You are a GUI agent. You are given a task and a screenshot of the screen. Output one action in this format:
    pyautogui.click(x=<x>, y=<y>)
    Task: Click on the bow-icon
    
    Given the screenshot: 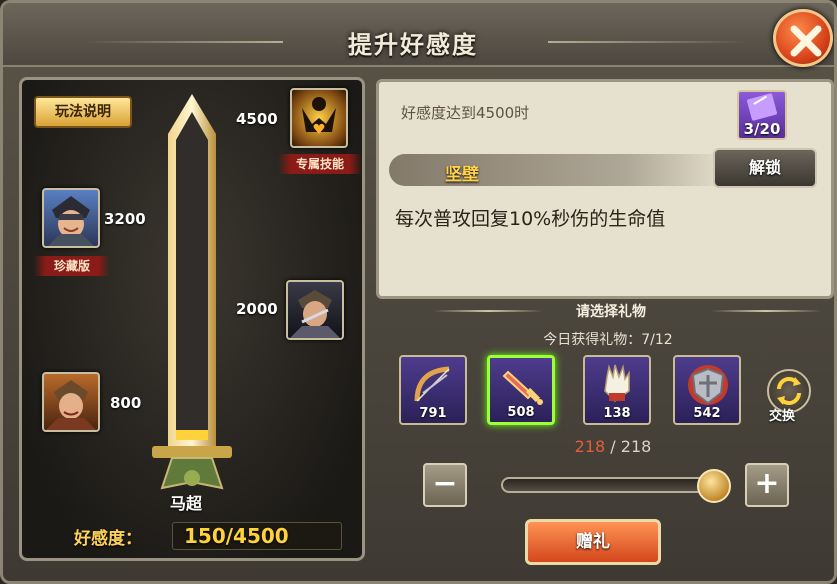 What is the action you would take?
    pyautogui.click(x=432, y=384)
    